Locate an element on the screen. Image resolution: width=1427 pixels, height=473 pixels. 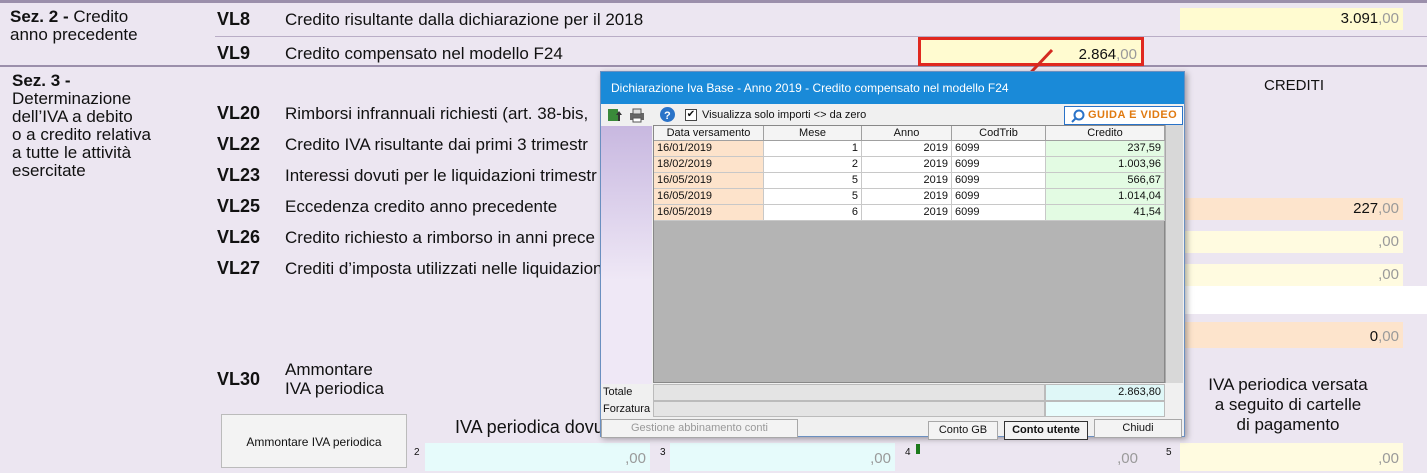
section-divider is located at coordinates (713, 66).